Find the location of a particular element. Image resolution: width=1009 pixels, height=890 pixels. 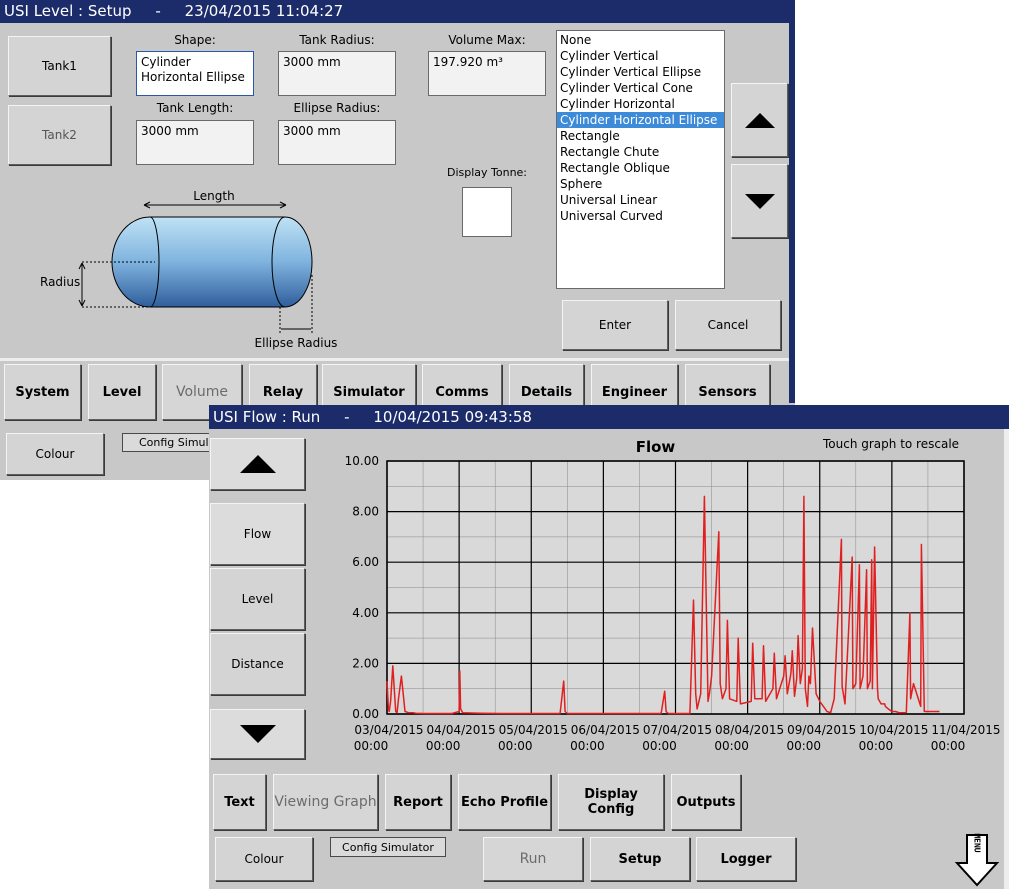

cancel-button: Cancel is located at coordinates (728, 325).